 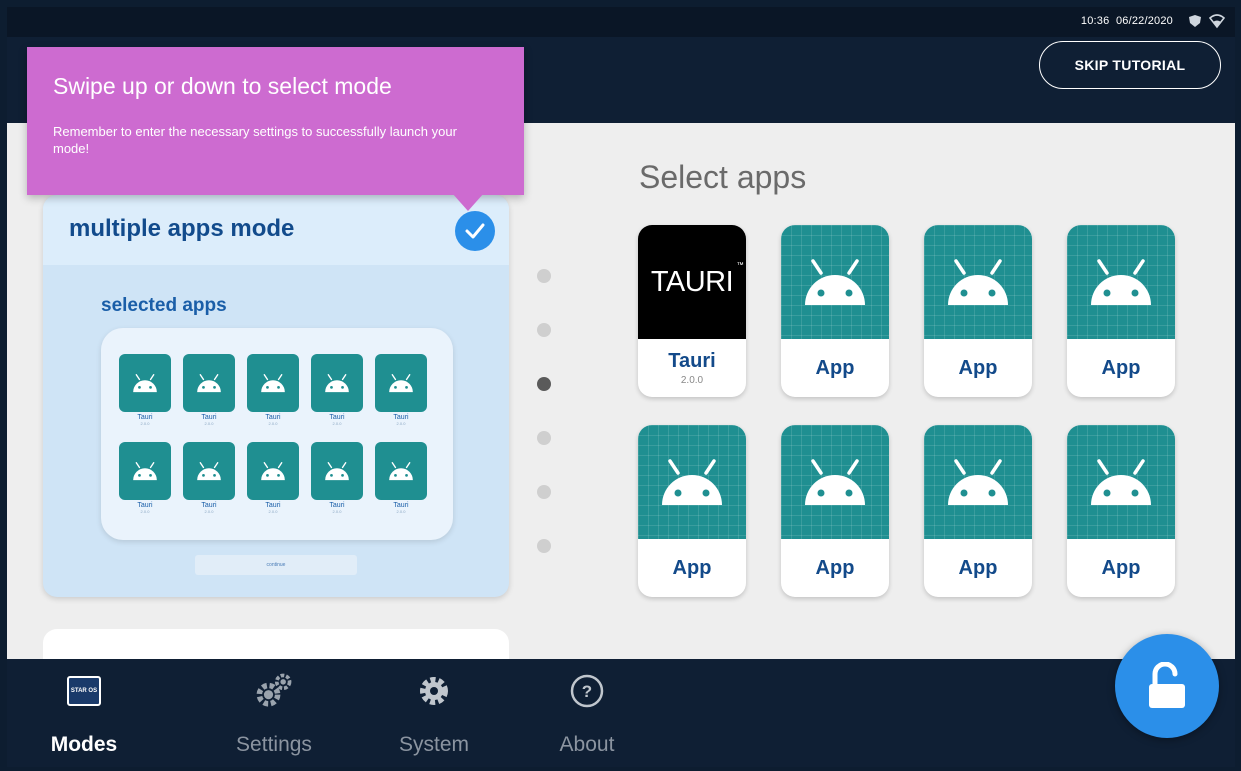 I want to click on mode-card-header: multiple apps mode, so click(x=276, y=230).